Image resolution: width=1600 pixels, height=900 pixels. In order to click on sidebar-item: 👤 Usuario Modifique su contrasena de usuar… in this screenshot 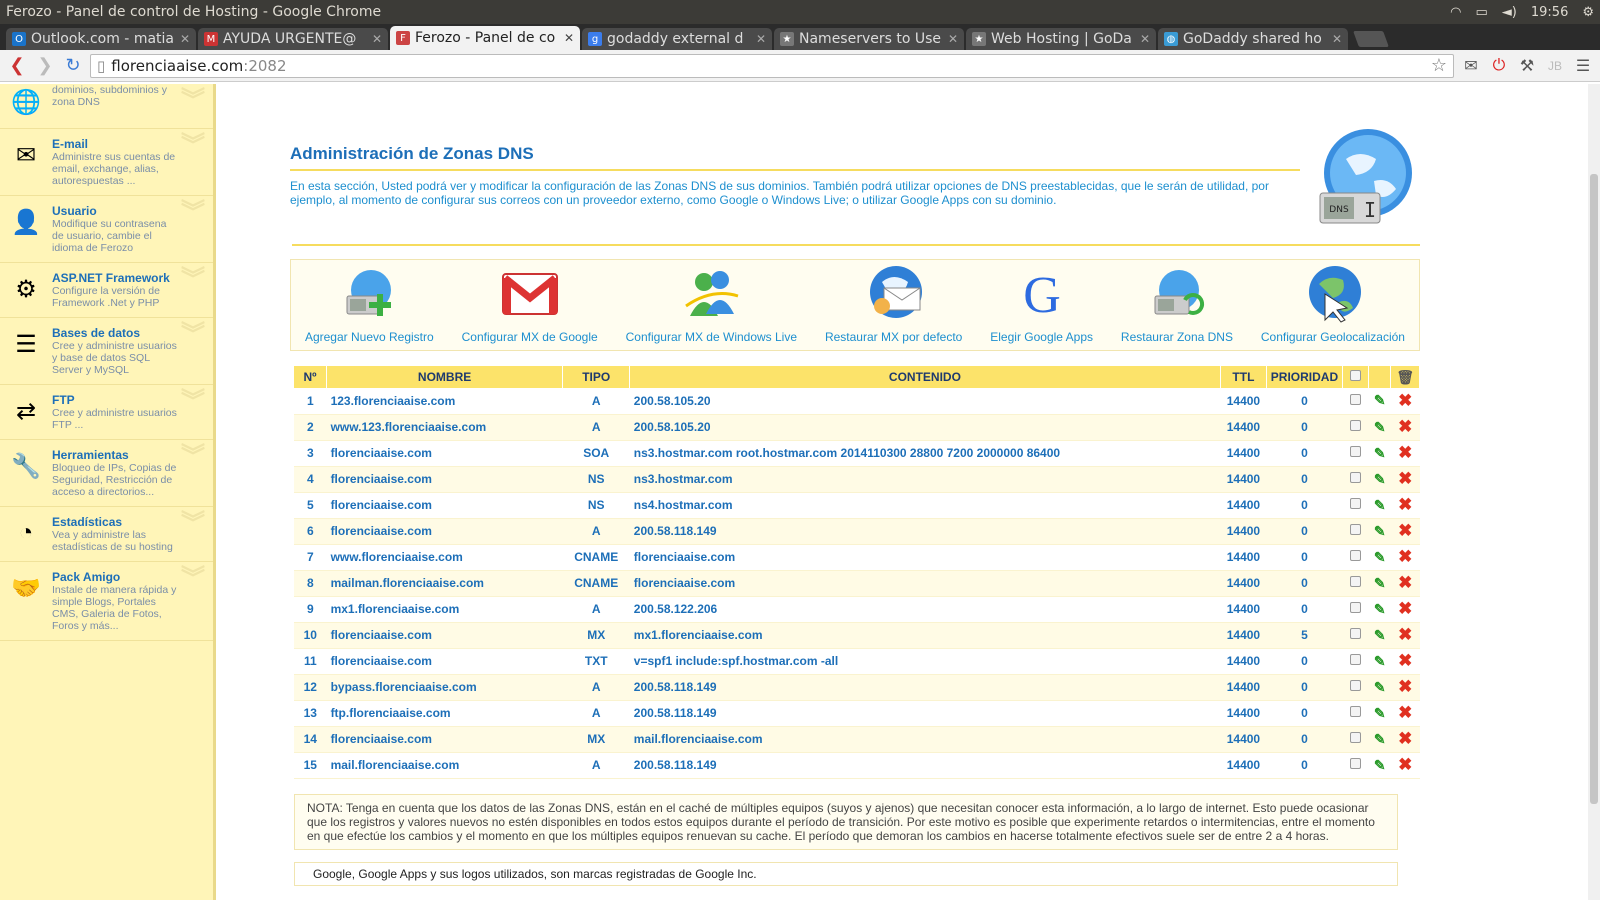, I will do `click(106, 229)`.